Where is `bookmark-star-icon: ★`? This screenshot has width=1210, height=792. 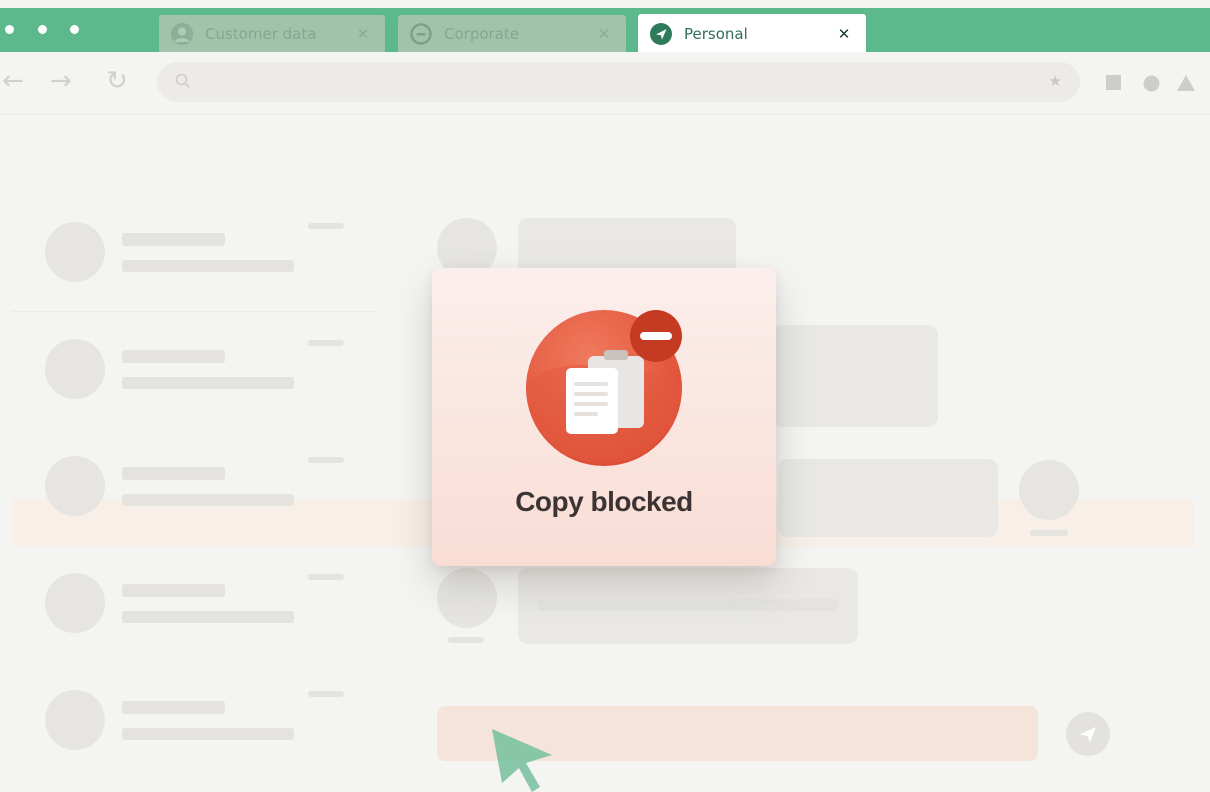
bookmark-star-icon: ★ is located at coordinates (1055, 81).